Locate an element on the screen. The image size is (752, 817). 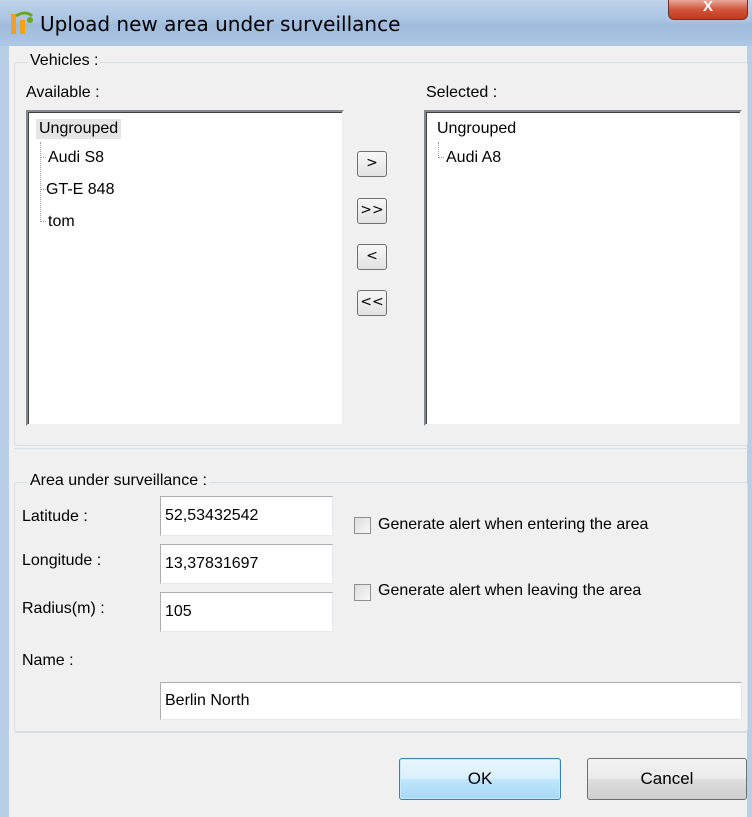
title-bar: Upload new area under surveillance X is located at coordinates (376, 23).